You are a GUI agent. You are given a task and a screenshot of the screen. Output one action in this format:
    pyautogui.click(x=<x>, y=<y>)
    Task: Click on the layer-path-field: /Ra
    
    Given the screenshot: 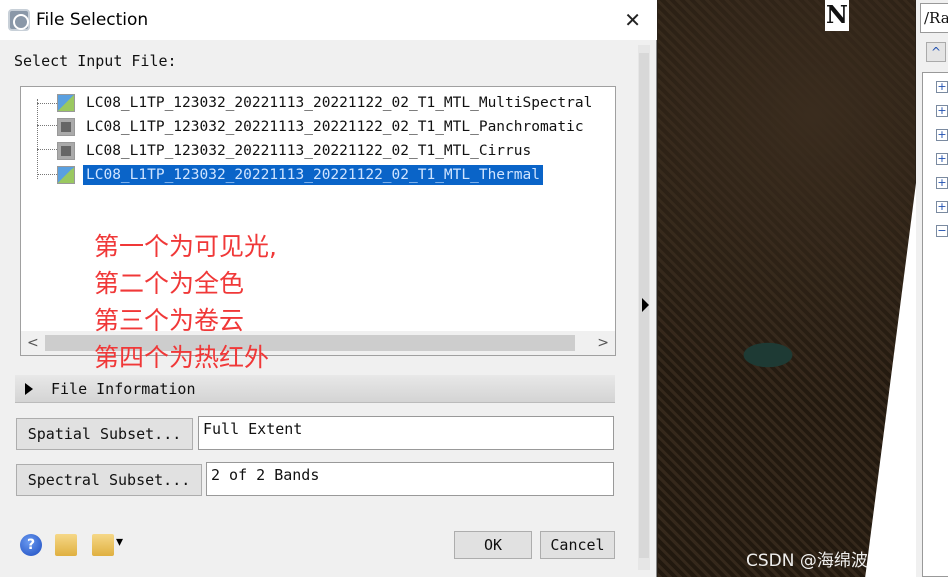 What is the action you would take?
    pyautogui.click(x=934, y=18)
    